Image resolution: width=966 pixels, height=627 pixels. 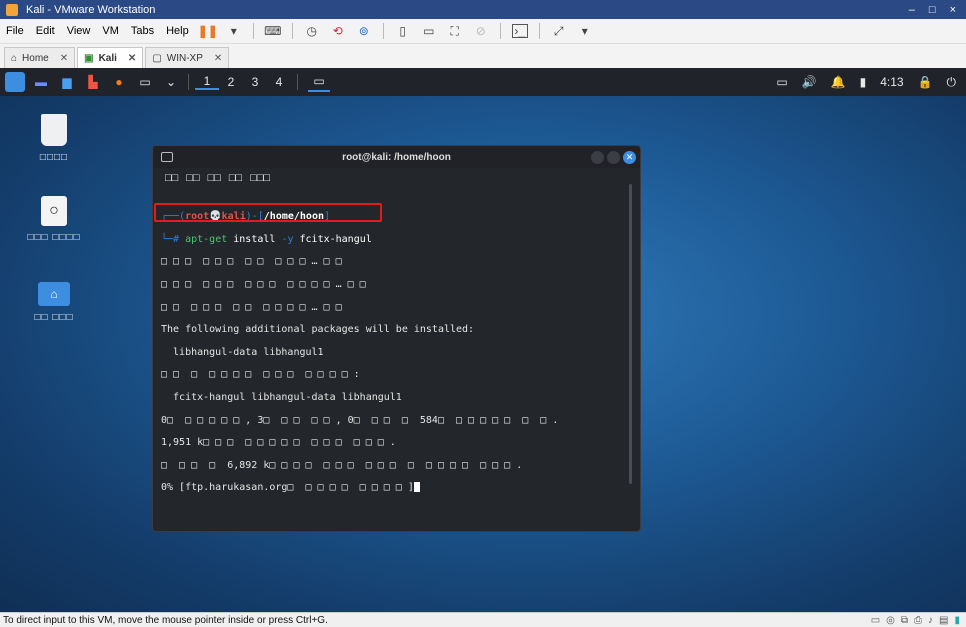 What do you see at coordinates (184, 58) in the screenshot?
I see `tab-label: WIN-XP` at bounding box center [184, 58].